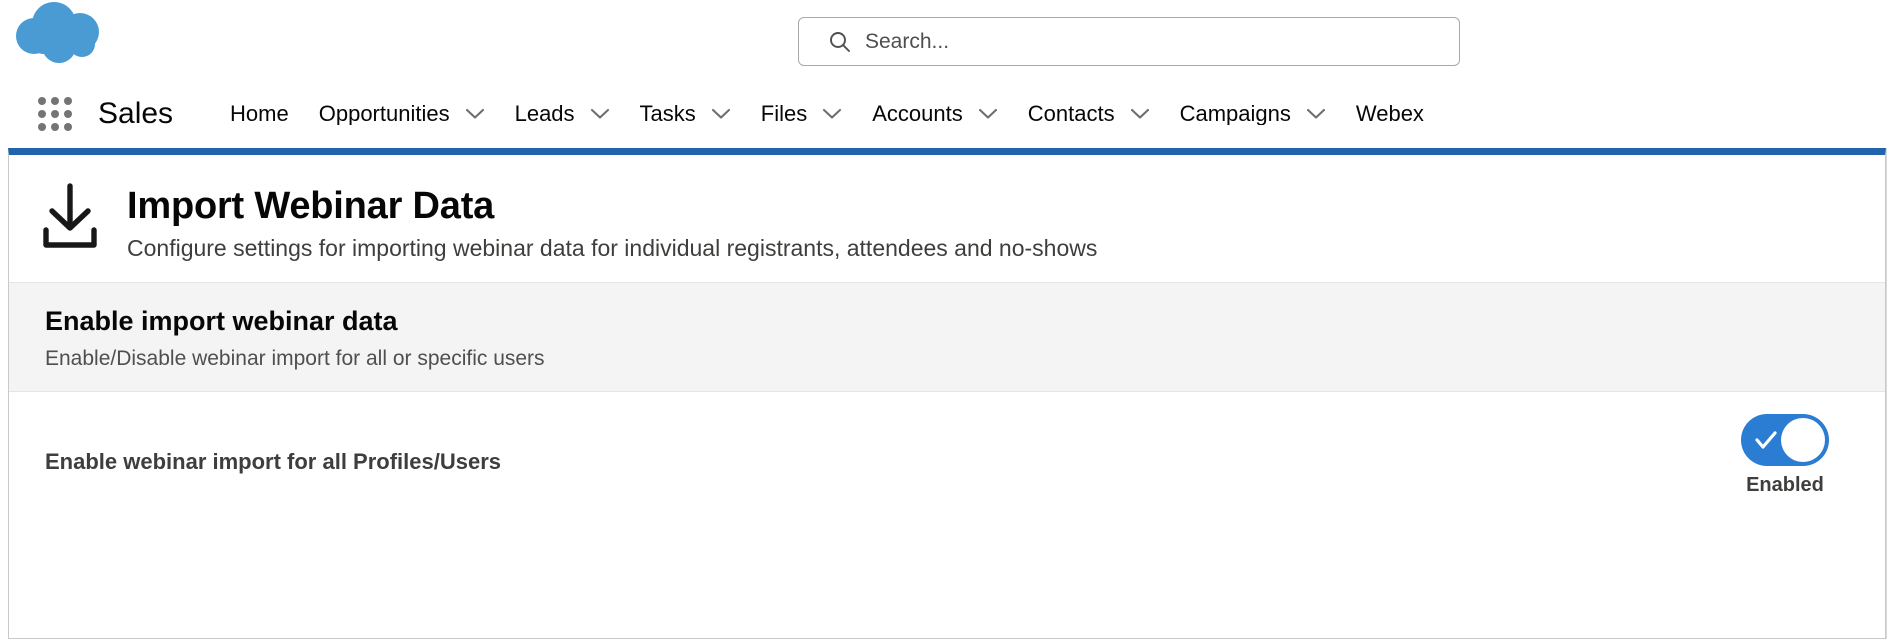 The width and height of the screenshot is (1894, 639). What do you see at coordinates (1785, 485) in the screenshot?
I see `toggle-status-label: Enabled` at bounding box center [1785, 485].